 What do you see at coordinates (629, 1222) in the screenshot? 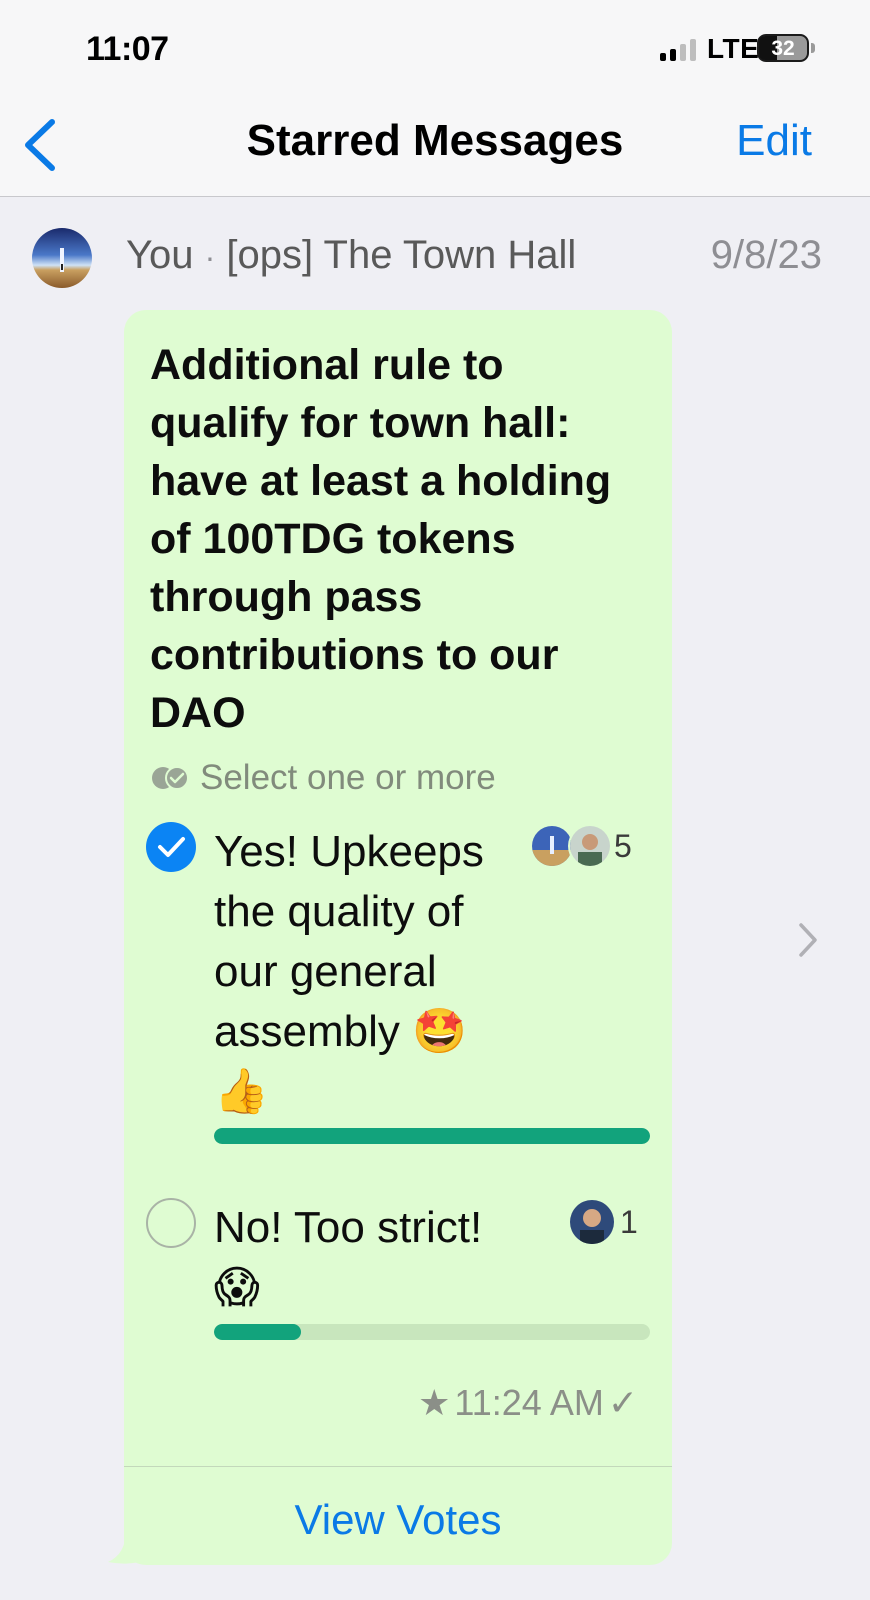
I see `vote-count: 1` at bounding box center [629, 1222].